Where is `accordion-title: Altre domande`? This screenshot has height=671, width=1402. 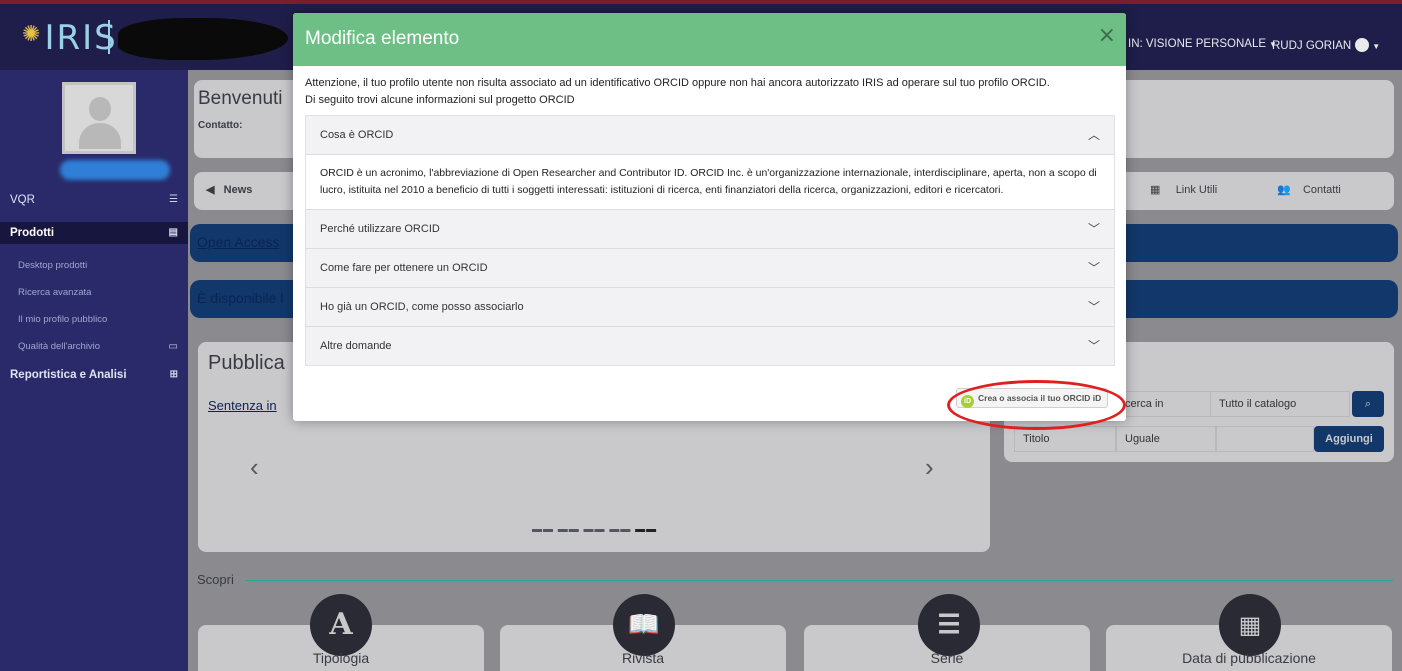
accordion-title: Altre domande is located at coordinates (356, 346).